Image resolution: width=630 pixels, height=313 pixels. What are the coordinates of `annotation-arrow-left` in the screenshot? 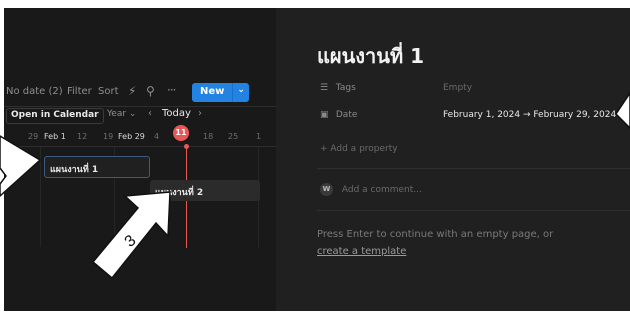 It's located at (21, 166).